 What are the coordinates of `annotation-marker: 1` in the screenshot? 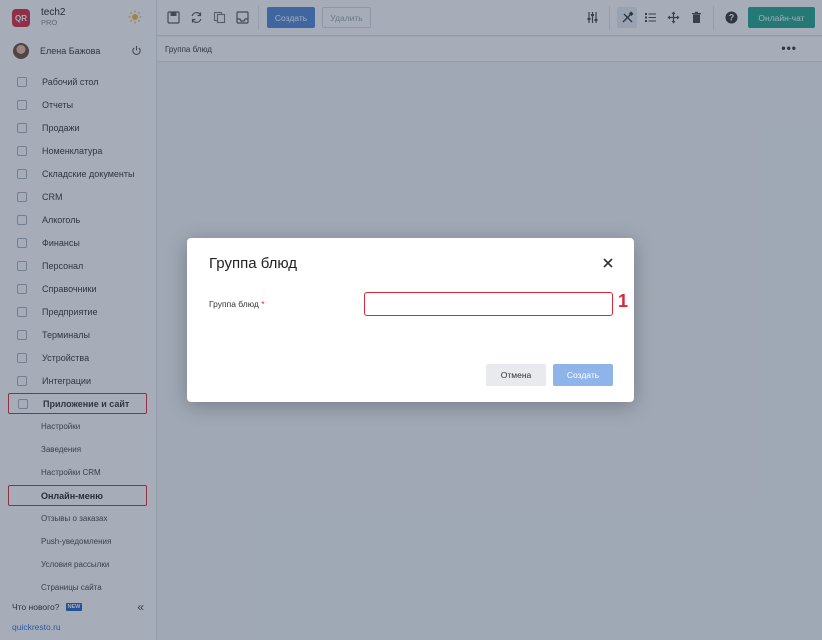 It's located at (623, 301).